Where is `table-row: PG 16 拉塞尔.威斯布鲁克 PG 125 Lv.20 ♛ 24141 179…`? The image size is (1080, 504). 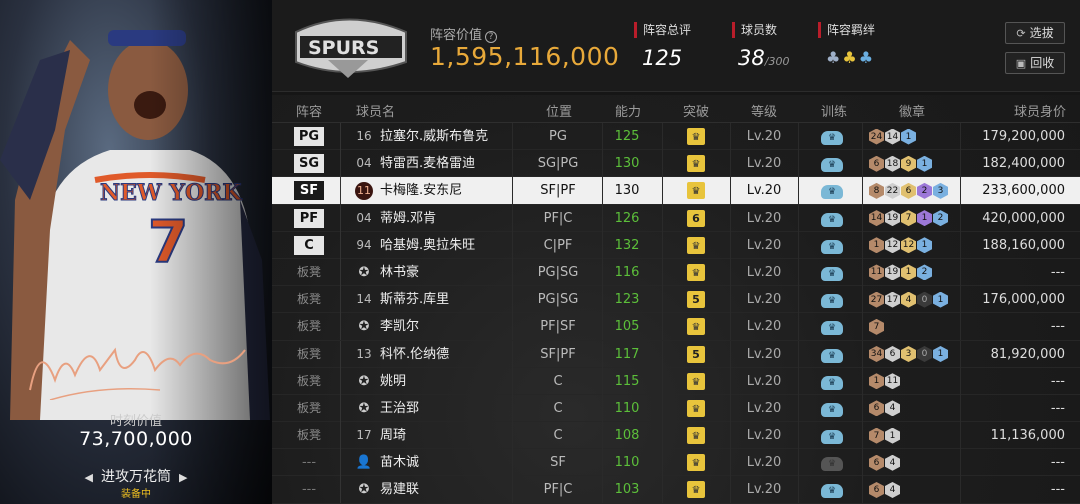
table-row: PG 16 拉塞尔.威斯布鲁克 PG 125 Lv.20 ♛ 24141 179… is located at coordinates (676, 137).